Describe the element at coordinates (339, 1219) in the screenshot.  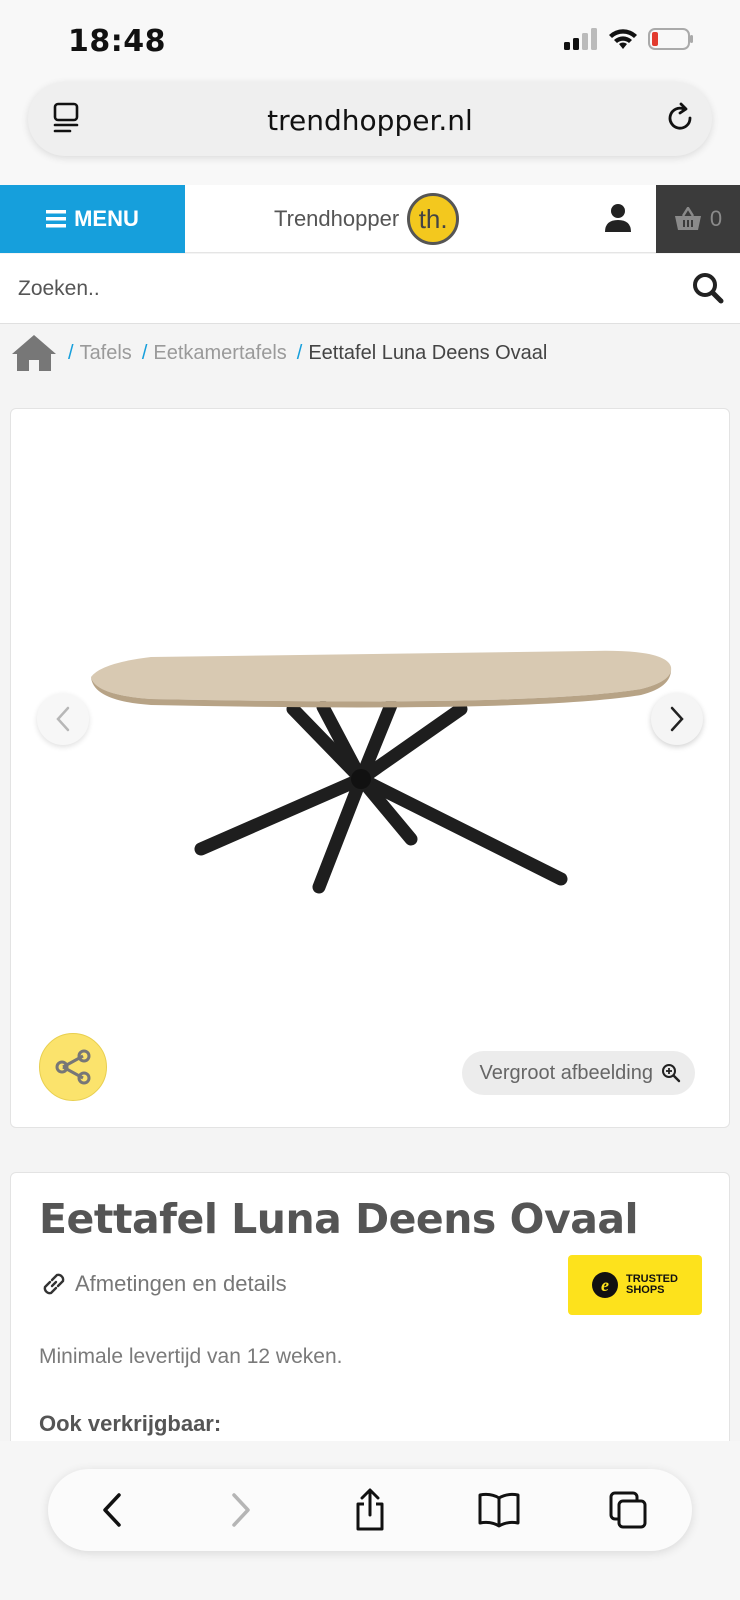
I see `product-title: Eettafel Luna Deens Ovaal` at that location.